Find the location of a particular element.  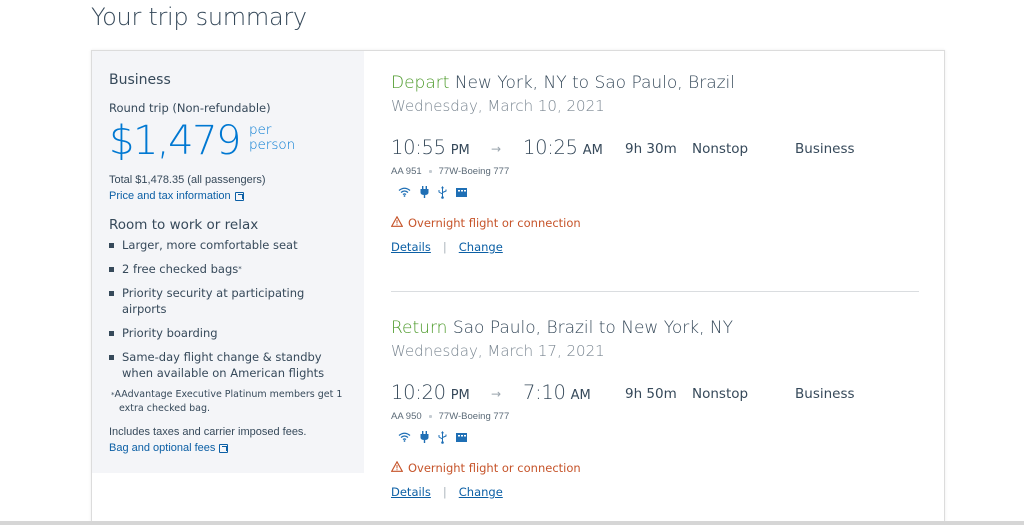

arrival-time-value: 10:25 is located at coordinates (550, 147).